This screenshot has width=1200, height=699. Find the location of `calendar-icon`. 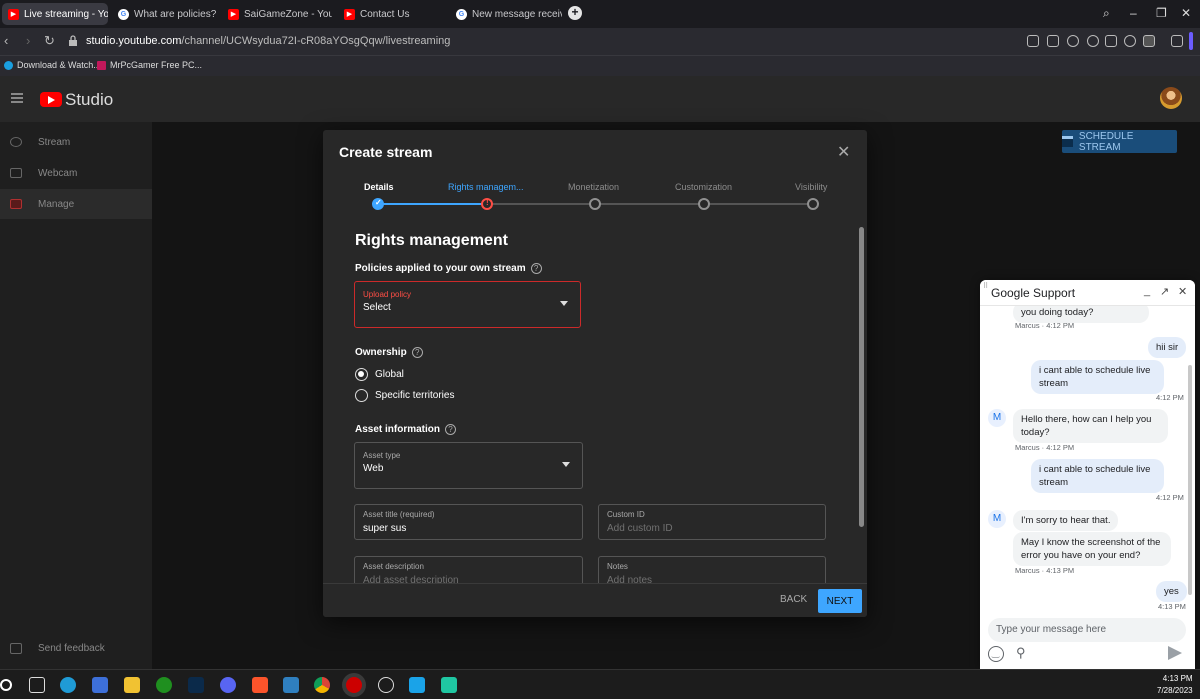

calendar-icon is located at coordinates (1067, 141).